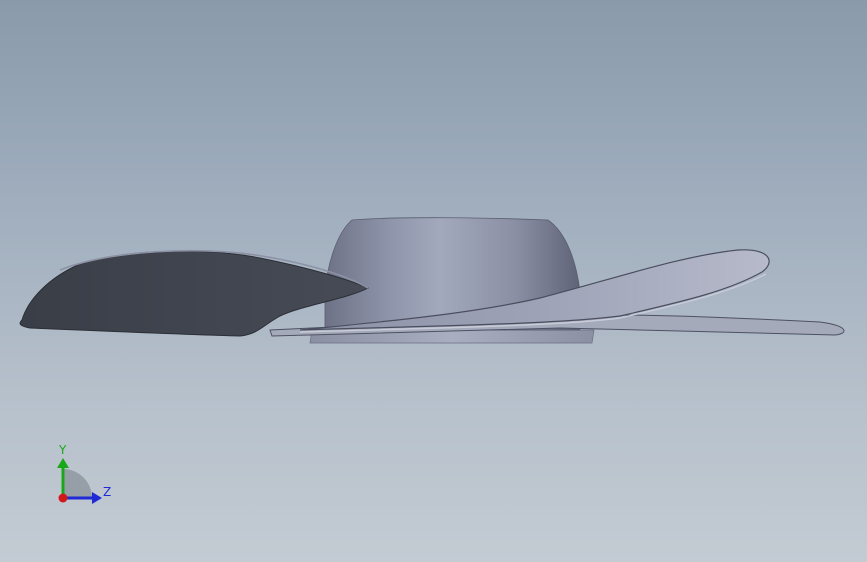 The height and width of the screenshot is (562, 867). Describe the element at coordinates (107, 492) in the screenshot. I see `z-axis-label: Z` at that location.